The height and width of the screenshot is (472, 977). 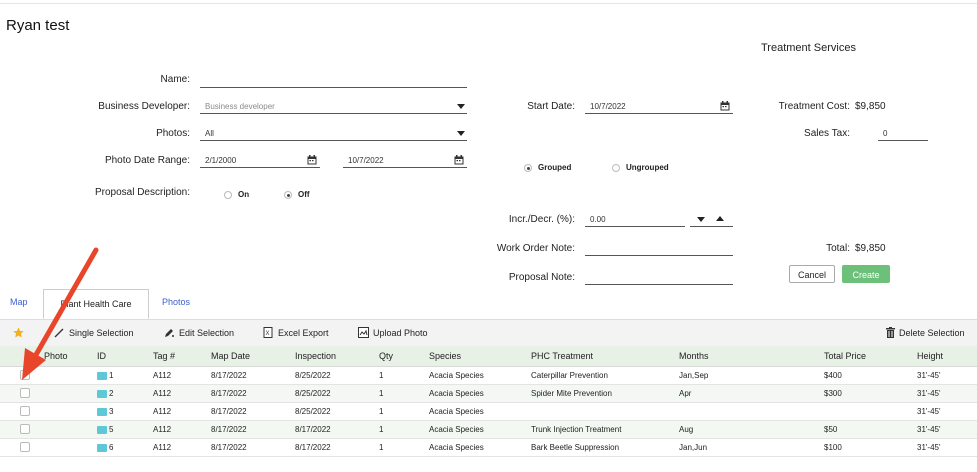 I want to click on phc-treatment-cell: Spider Mite Prevention, so click(x=601, y=393).